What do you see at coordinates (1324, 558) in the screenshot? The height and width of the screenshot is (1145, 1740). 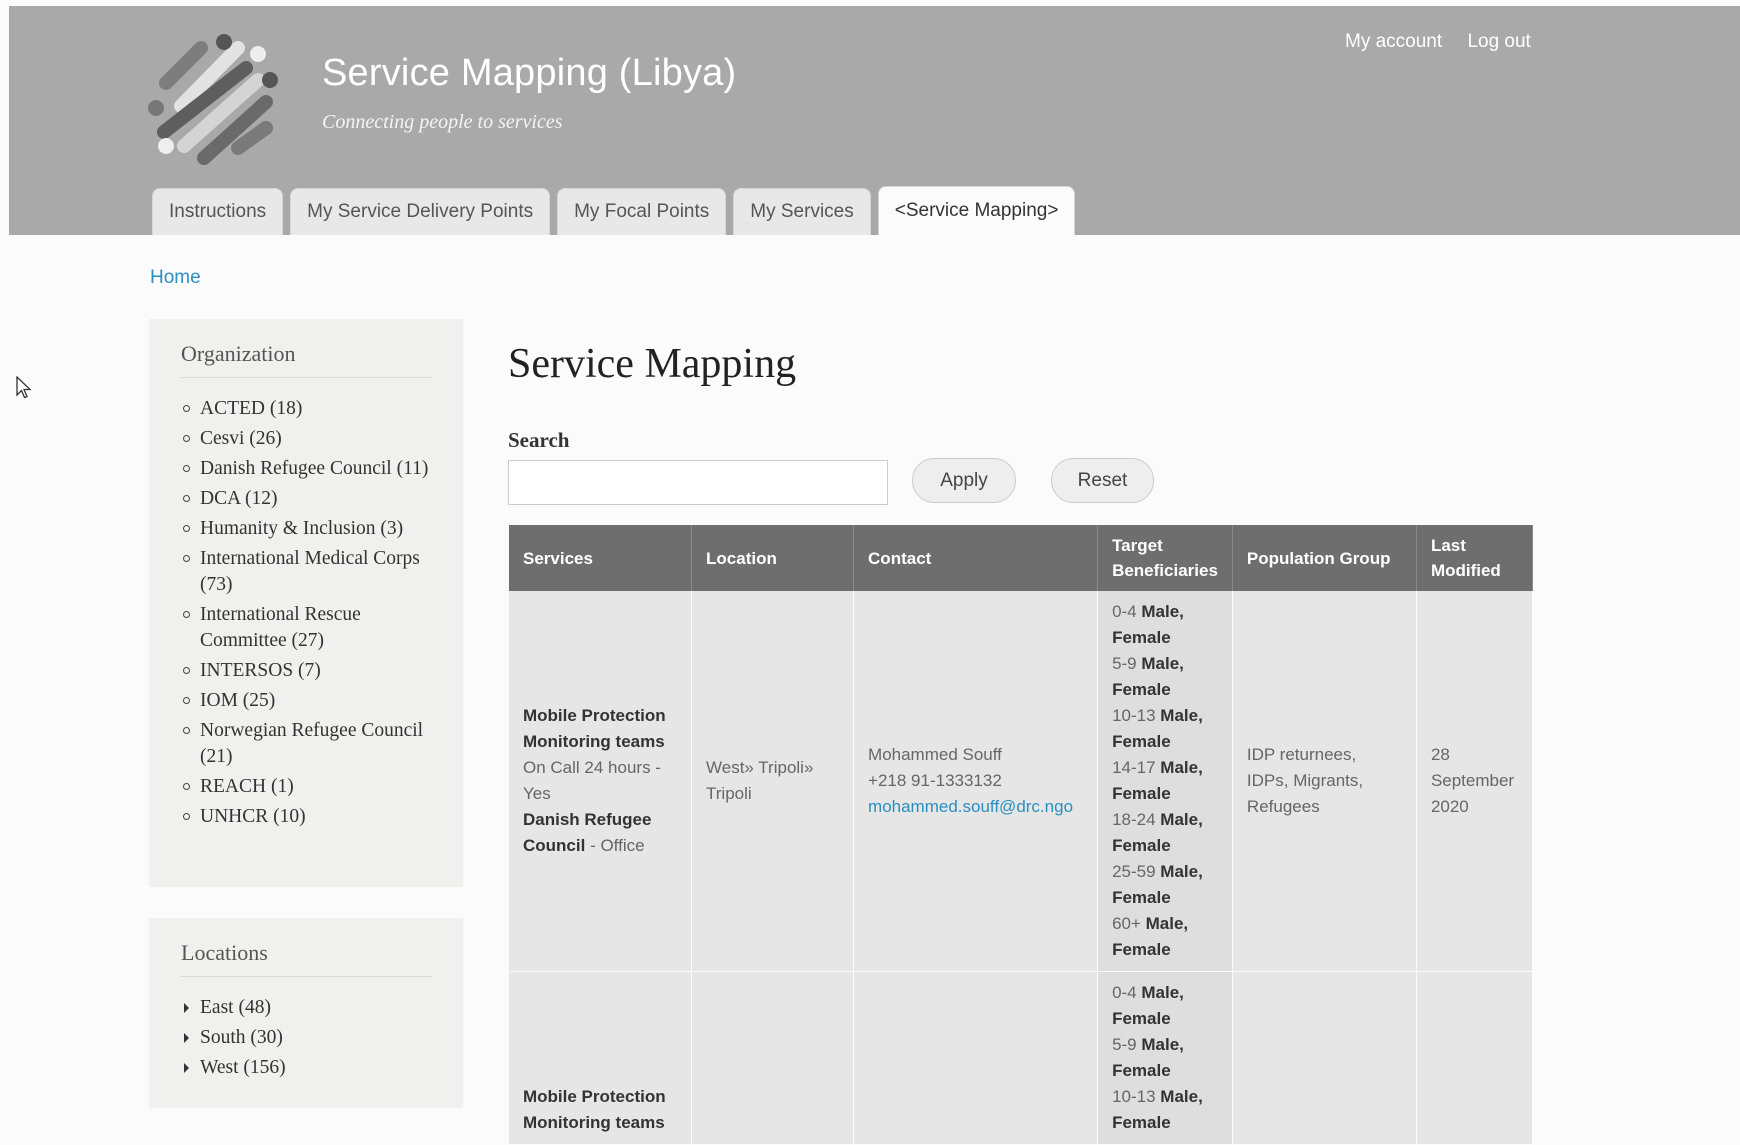 I see `column-header-population-group: Population Group` at bounding box center [1324, 558].